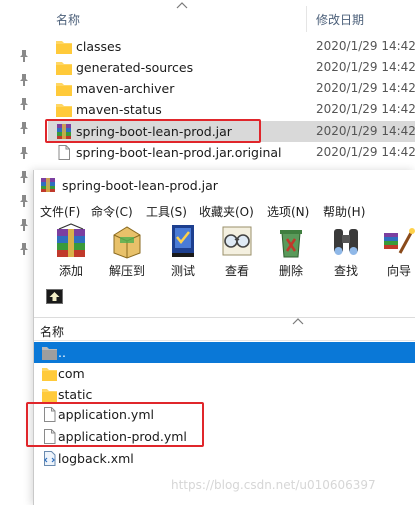 This screenshot has height=505, width=415. What do you see at coordinates (49, 353) in the screenshot?
I see `parent-folder-icon` at bounding box center [49, 353].